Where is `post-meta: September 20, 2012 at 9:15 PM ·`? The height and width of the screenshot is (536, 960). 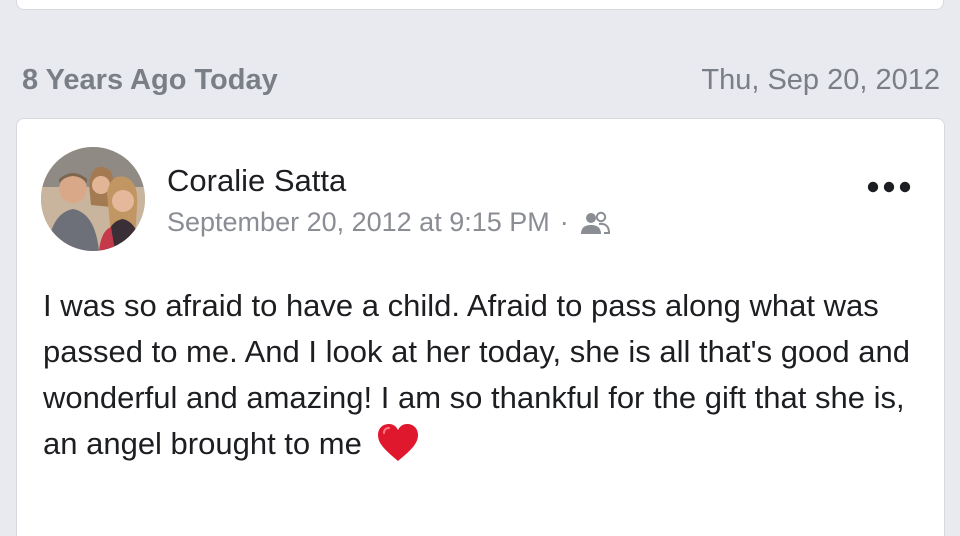 post-meta: September 20, 2012 at 9:15 PM · is located at coordinates (389, 222).